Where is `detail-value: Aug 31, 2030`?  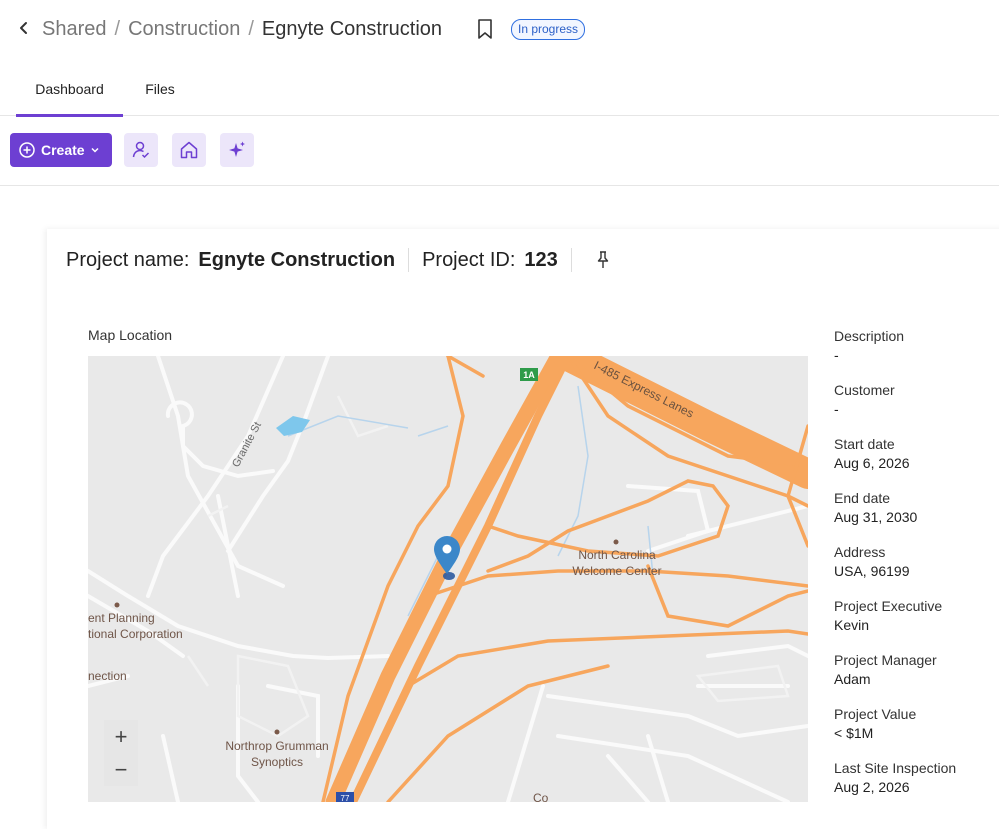 detail-value: Aug 31, 2030 is located at coordinates (876, 517).